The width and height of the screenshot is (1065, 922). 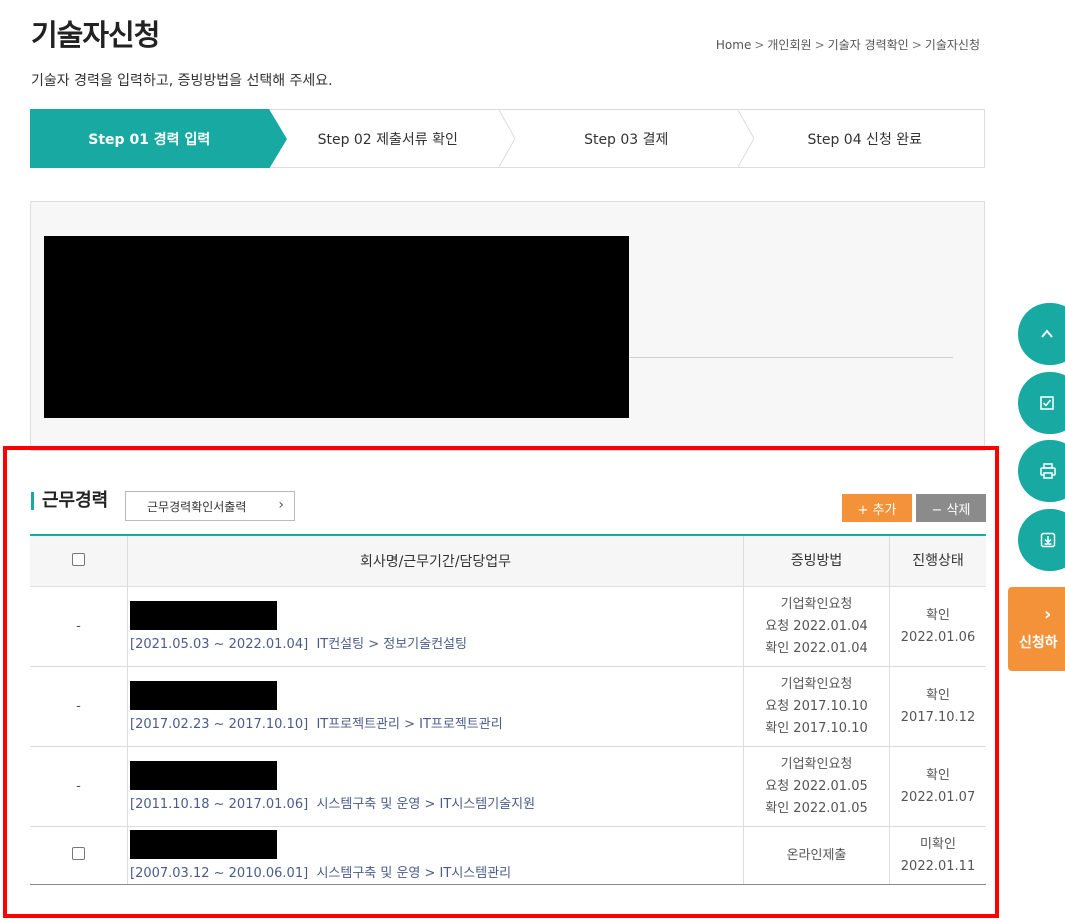 What do you see at coordinates (951, 508) in the screenshot?
I see `delete-button: − 삭제` at bounding box center [951, 508].